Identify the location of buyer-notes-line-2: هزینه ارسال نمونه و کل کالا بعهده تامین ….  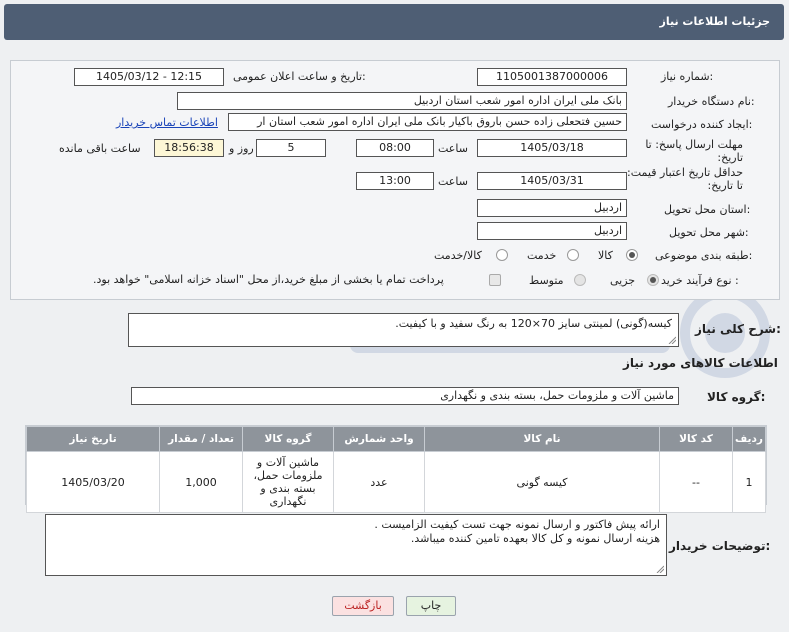
(535, 538).